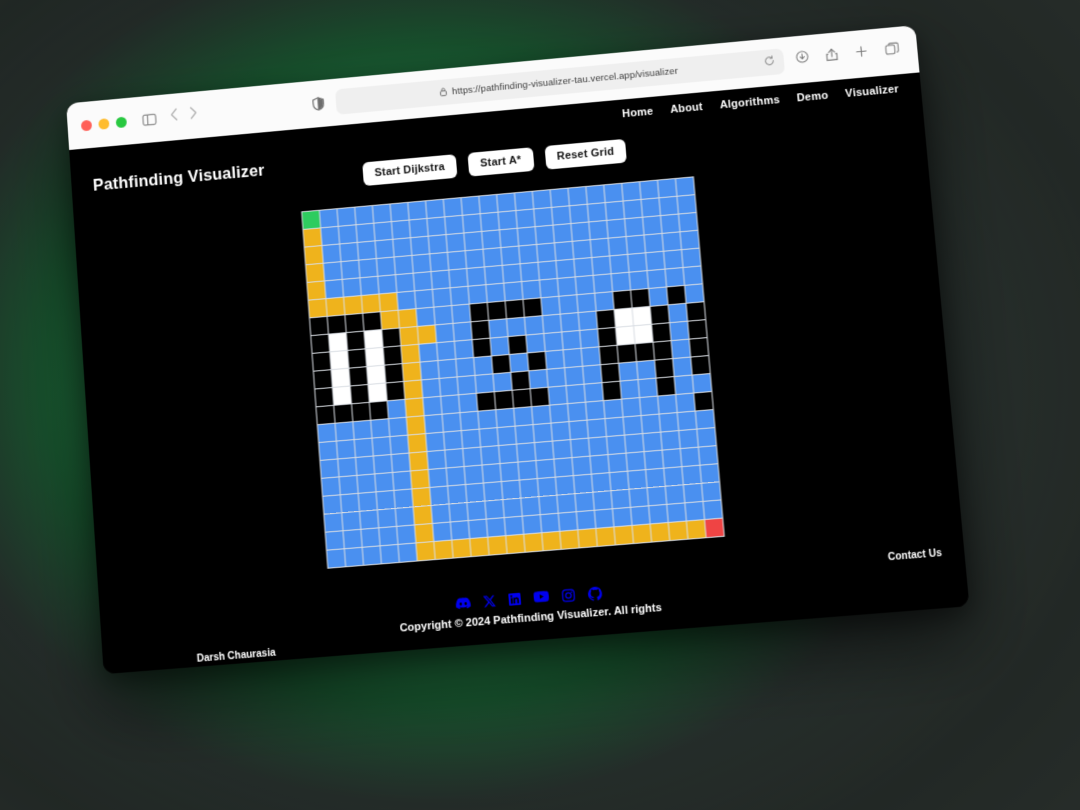 The height and width of the screenshot is (810, 1080). What do you see at coordinates (318, 103) in the screenshot?
I see `shield-privacy-icon` at bounding box center [318, 103].